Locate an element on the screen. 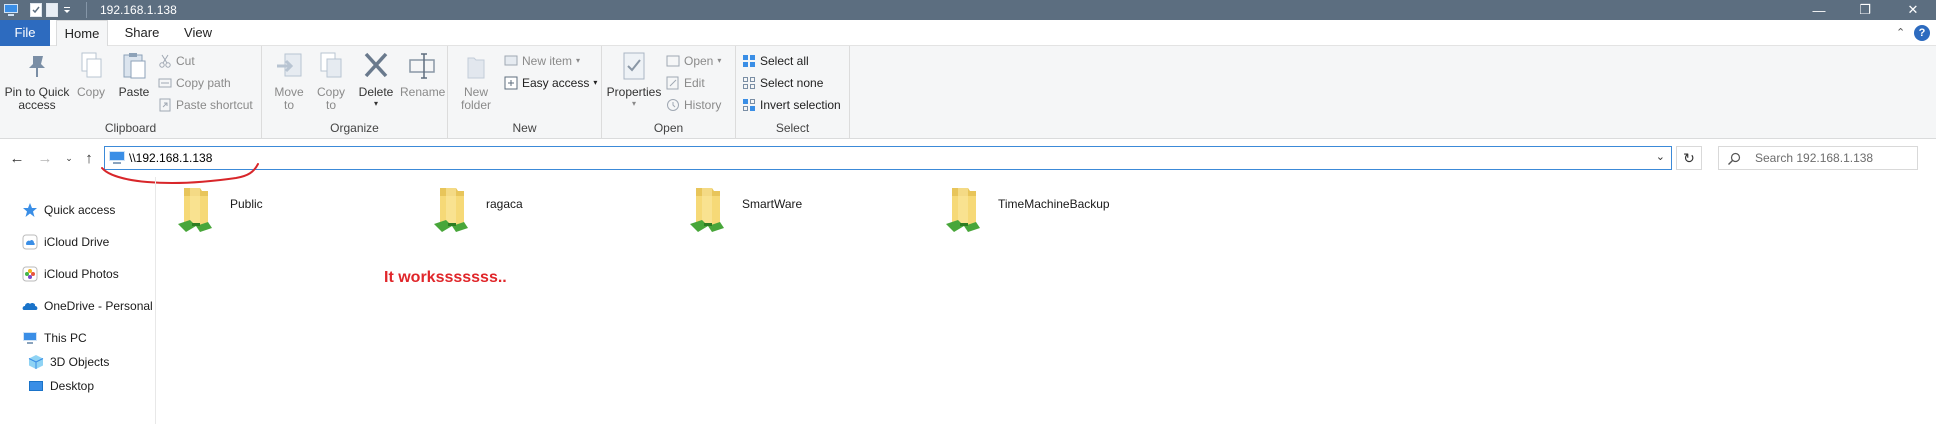 The height and width of the screenshot is (424, 1936). properties-button: Properties ▾ is located at coordinates (634, 79).